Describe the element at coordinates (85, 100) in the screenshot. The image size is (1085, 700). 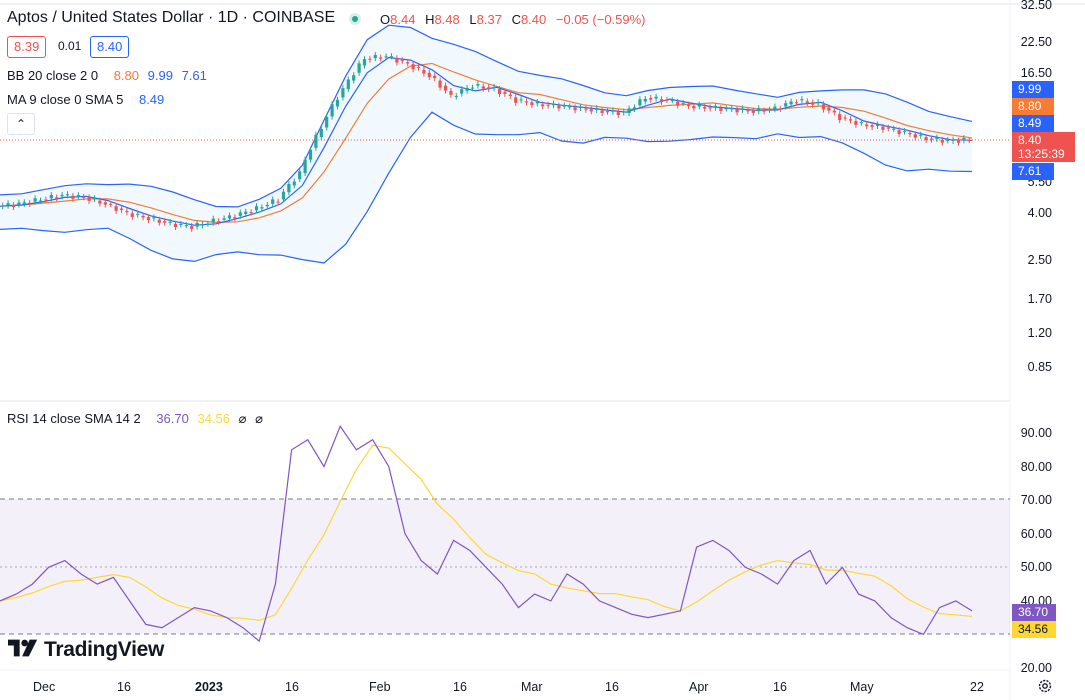
I see `ma-legend: MA 9 close 0 SMA 5 8.49` at that location.